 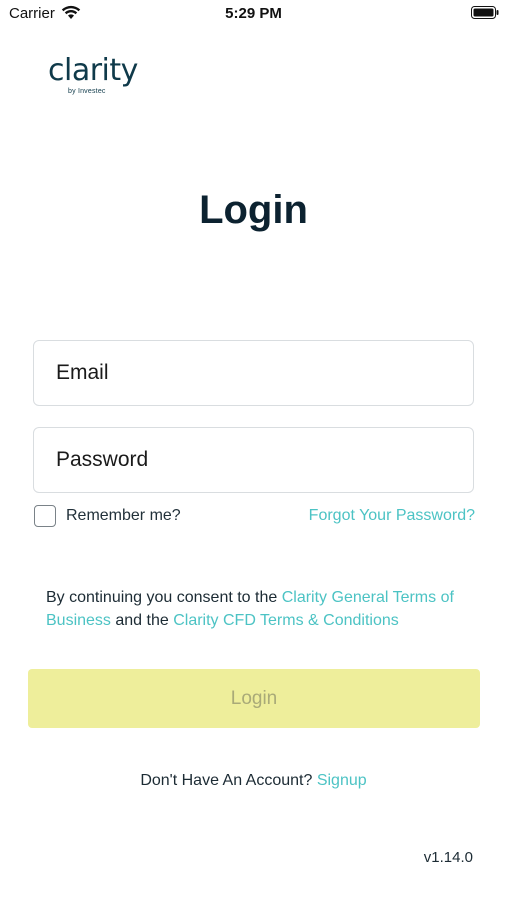 What do you see at coordinates (45, 516) in the screenshot?
I see `remember-me-checkbox` at bounding box center [45, 516].